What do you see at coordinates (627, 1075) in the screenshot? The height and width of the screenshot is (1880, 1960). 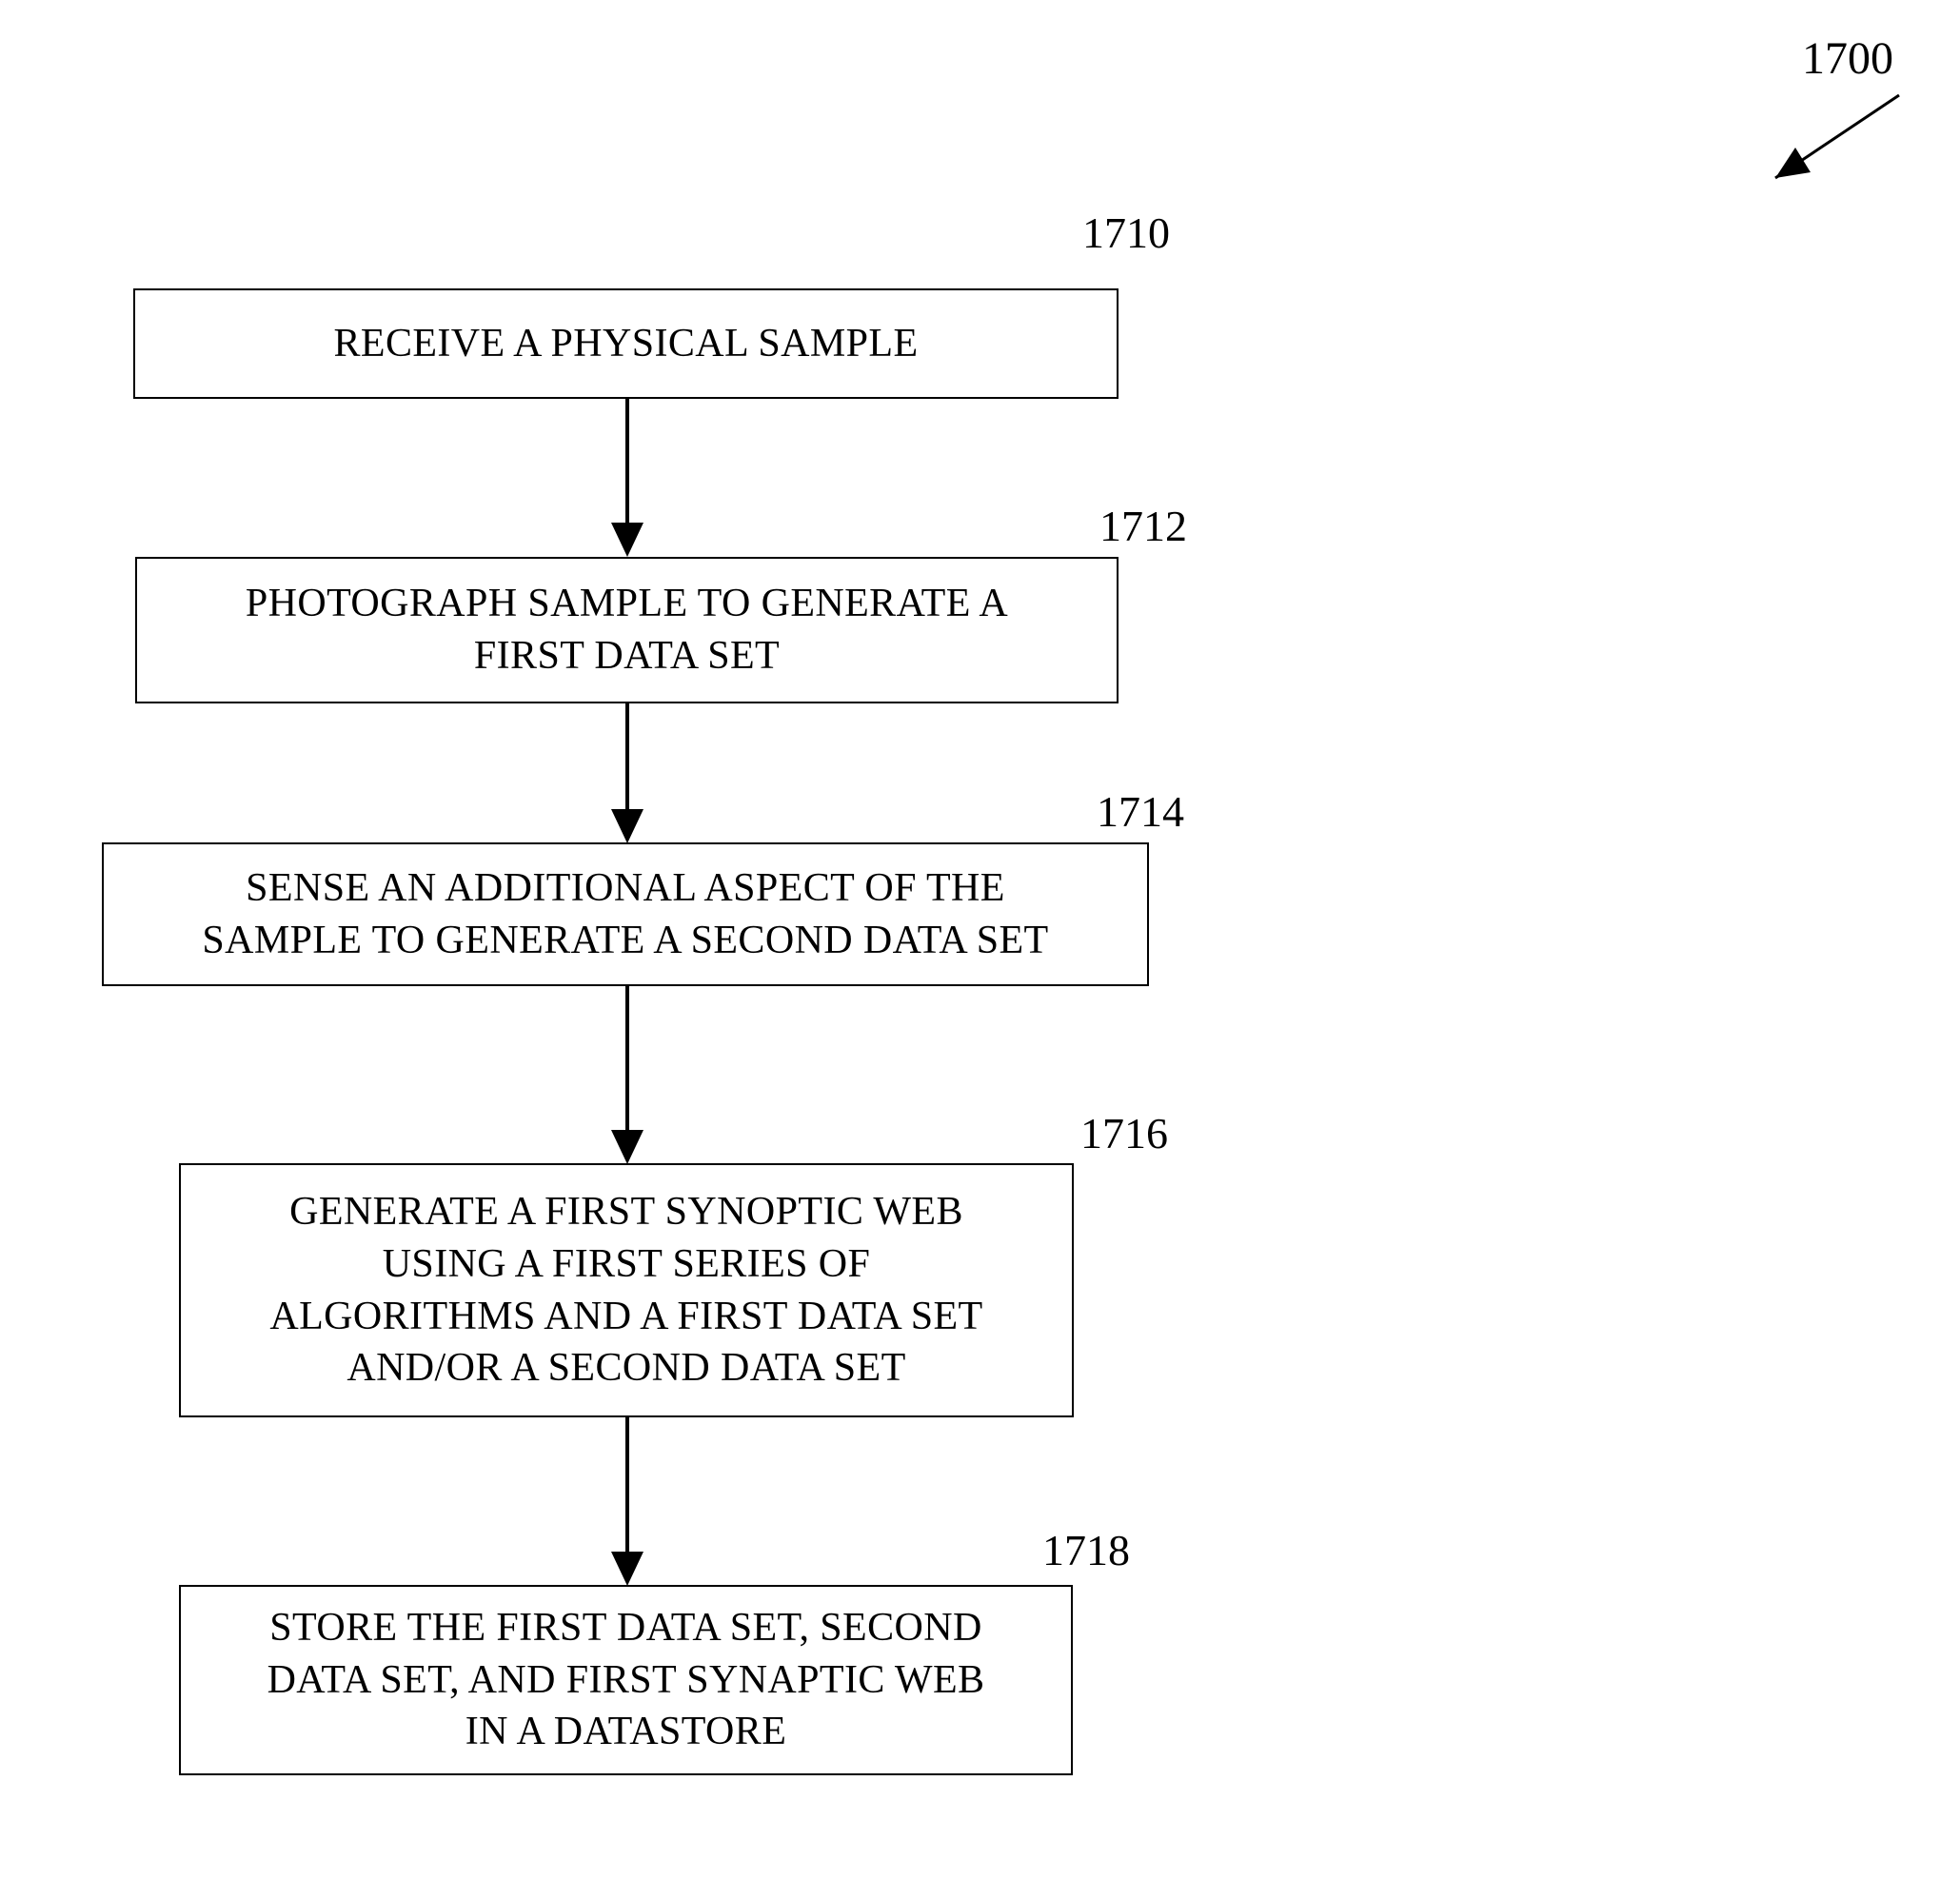 I see `connector-arrow-1714-to-1716-icon` at bounding box center [627, 1075].